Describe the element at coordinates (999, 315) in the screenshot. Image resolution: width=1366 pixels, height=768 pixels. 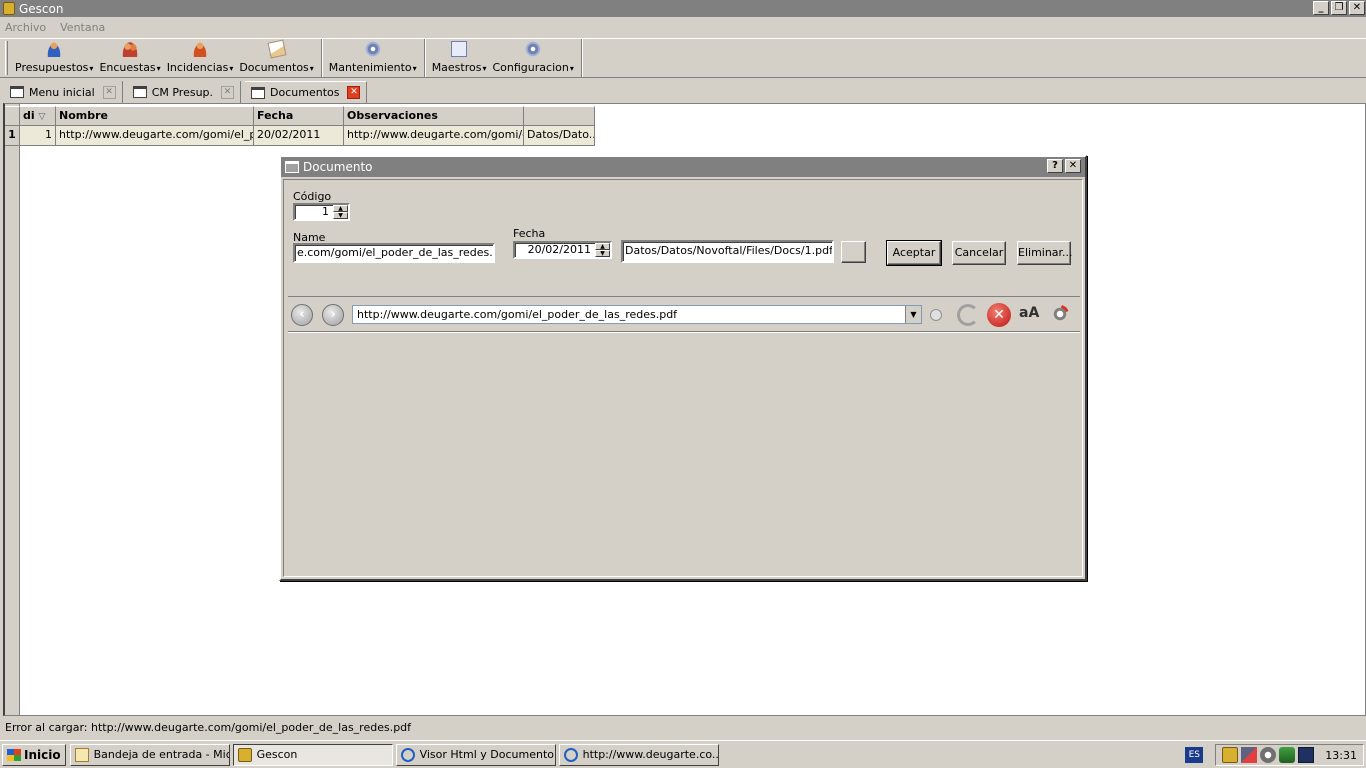
I see `stop-icon: ✕` at that location.